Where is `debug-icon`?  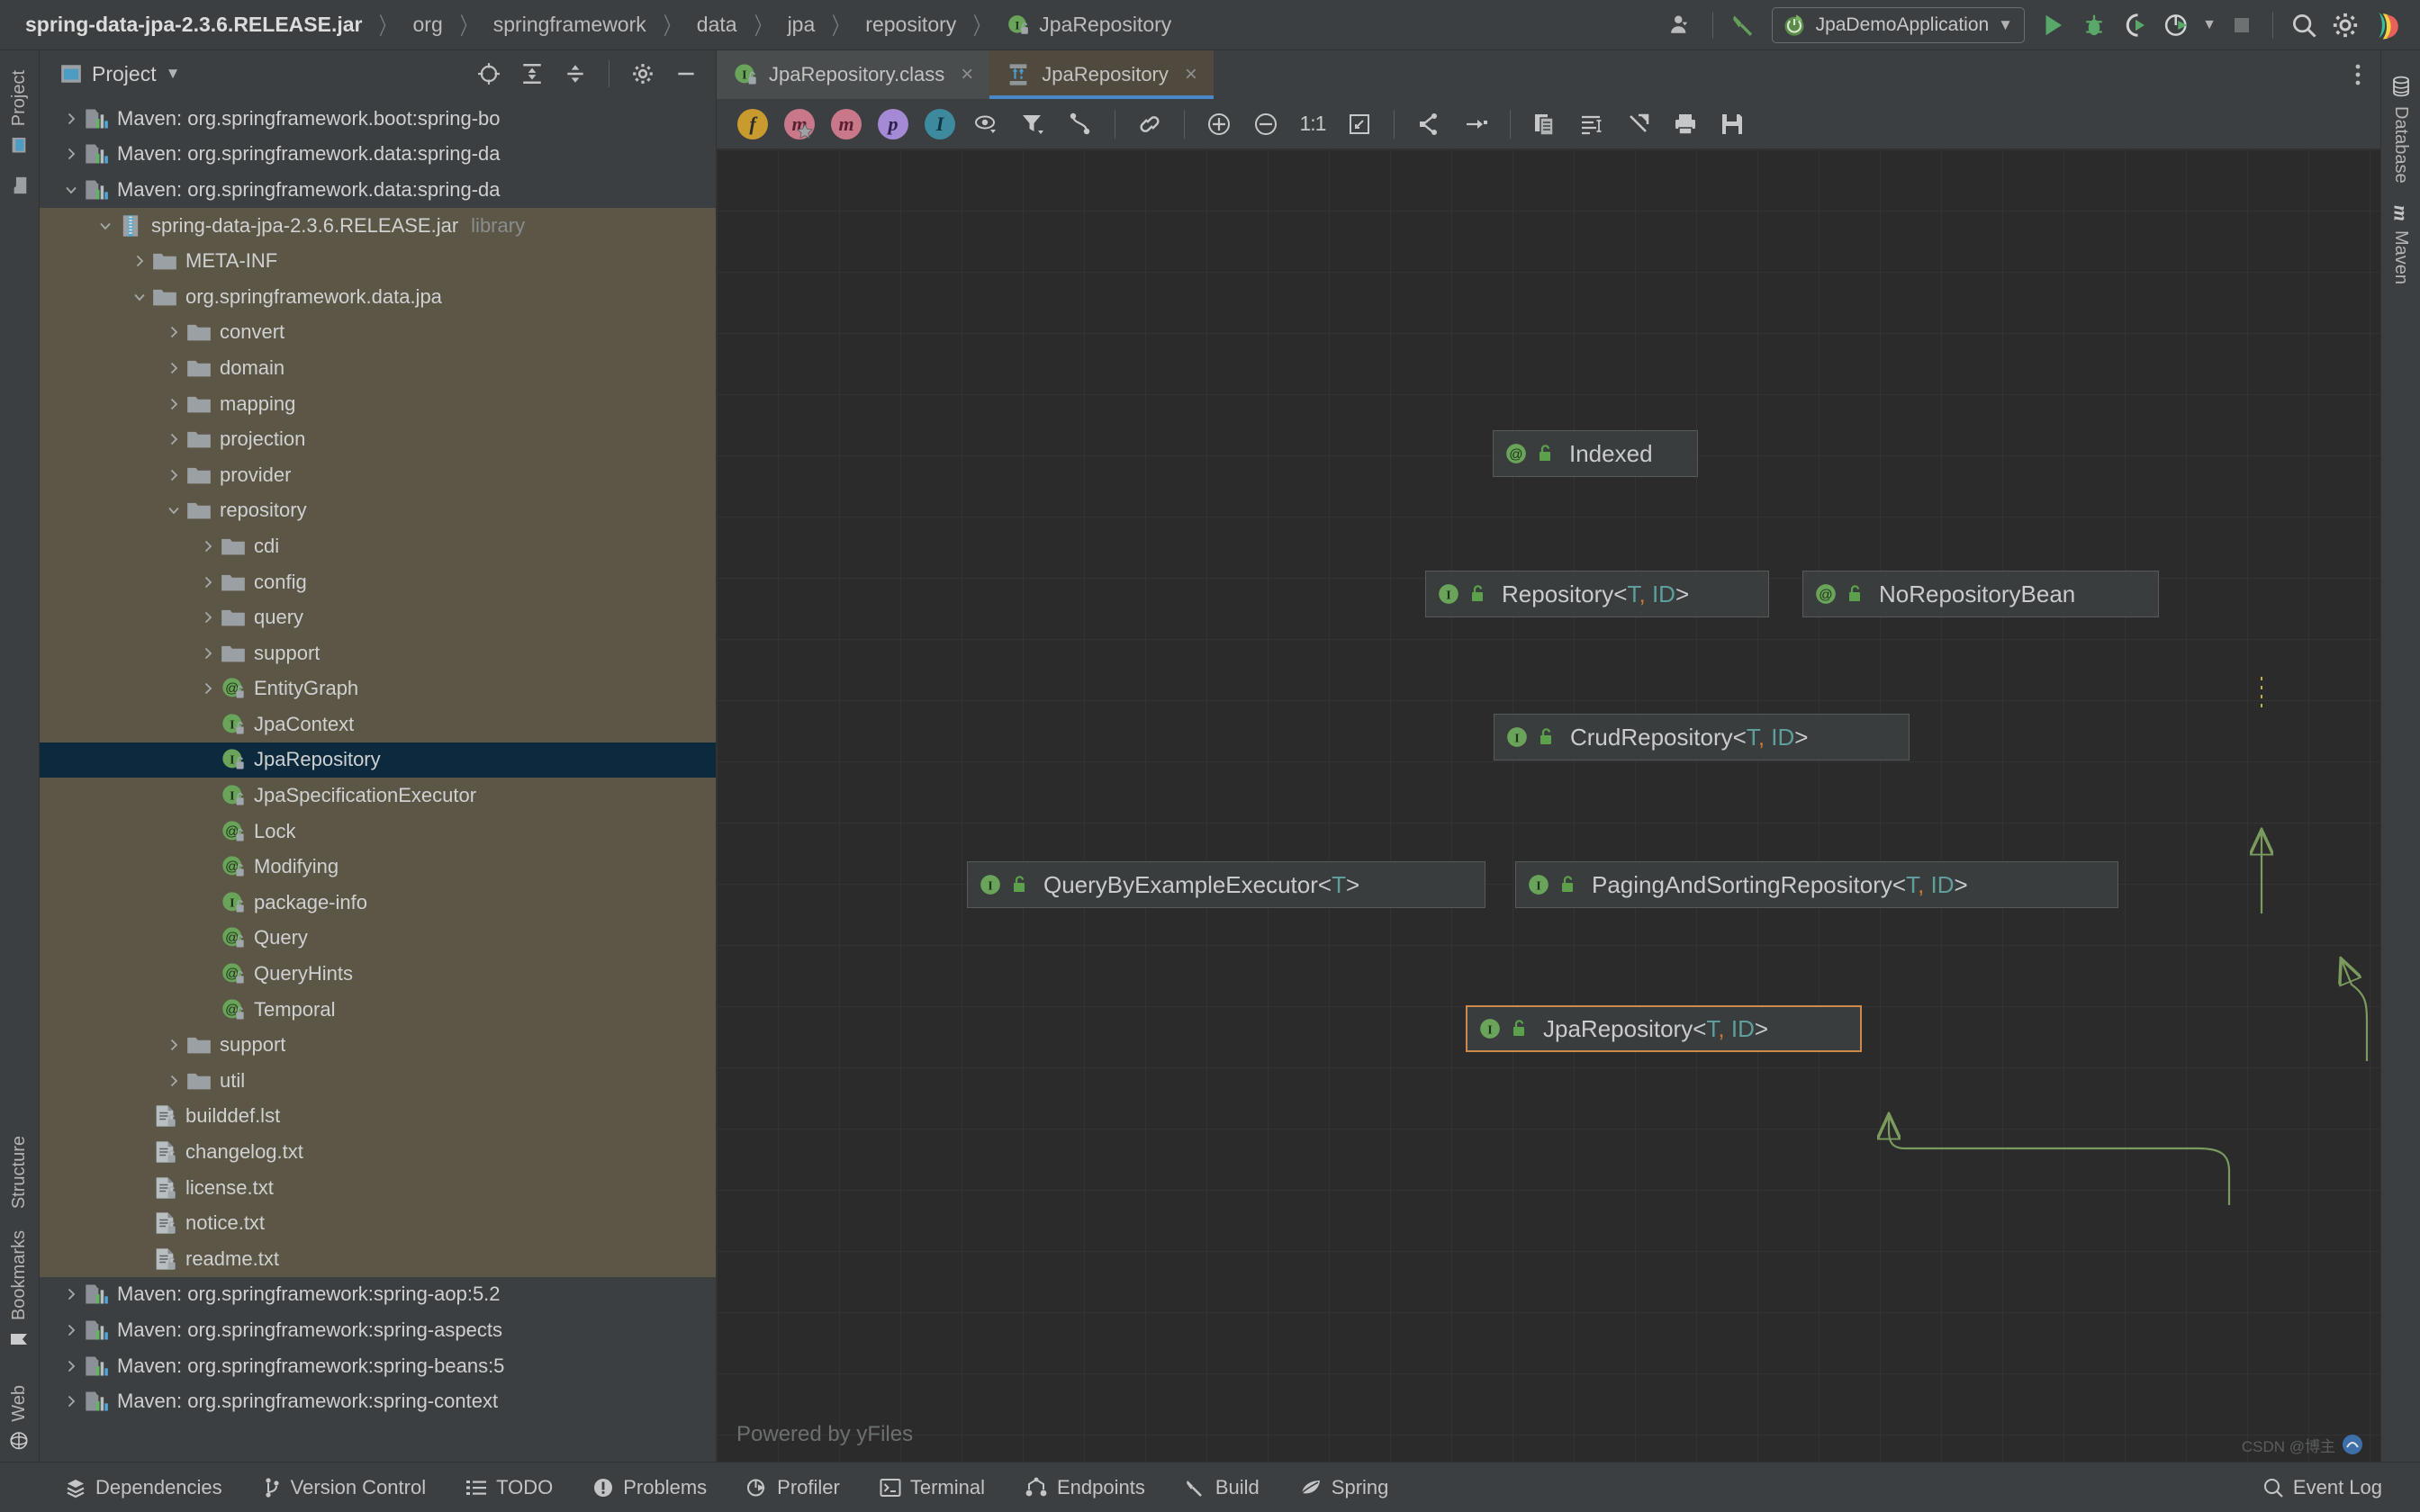 debug-icon is located at coordinates (2094, 25).